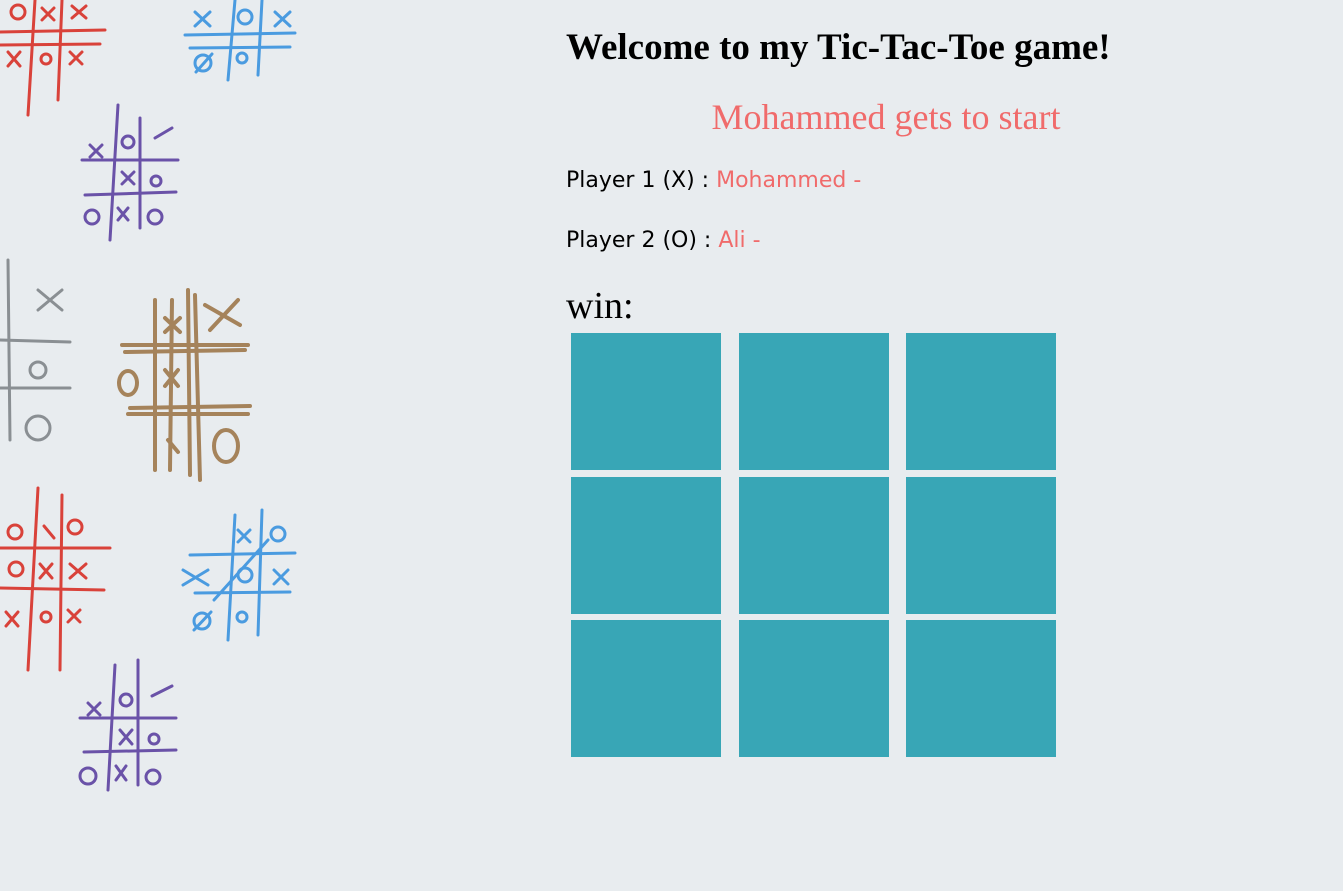 The image size is (1343, 891). What do you see at coordinates (600, 306) in the screenshot?
I see `win-label: win:` at bounding box center [600, 306].